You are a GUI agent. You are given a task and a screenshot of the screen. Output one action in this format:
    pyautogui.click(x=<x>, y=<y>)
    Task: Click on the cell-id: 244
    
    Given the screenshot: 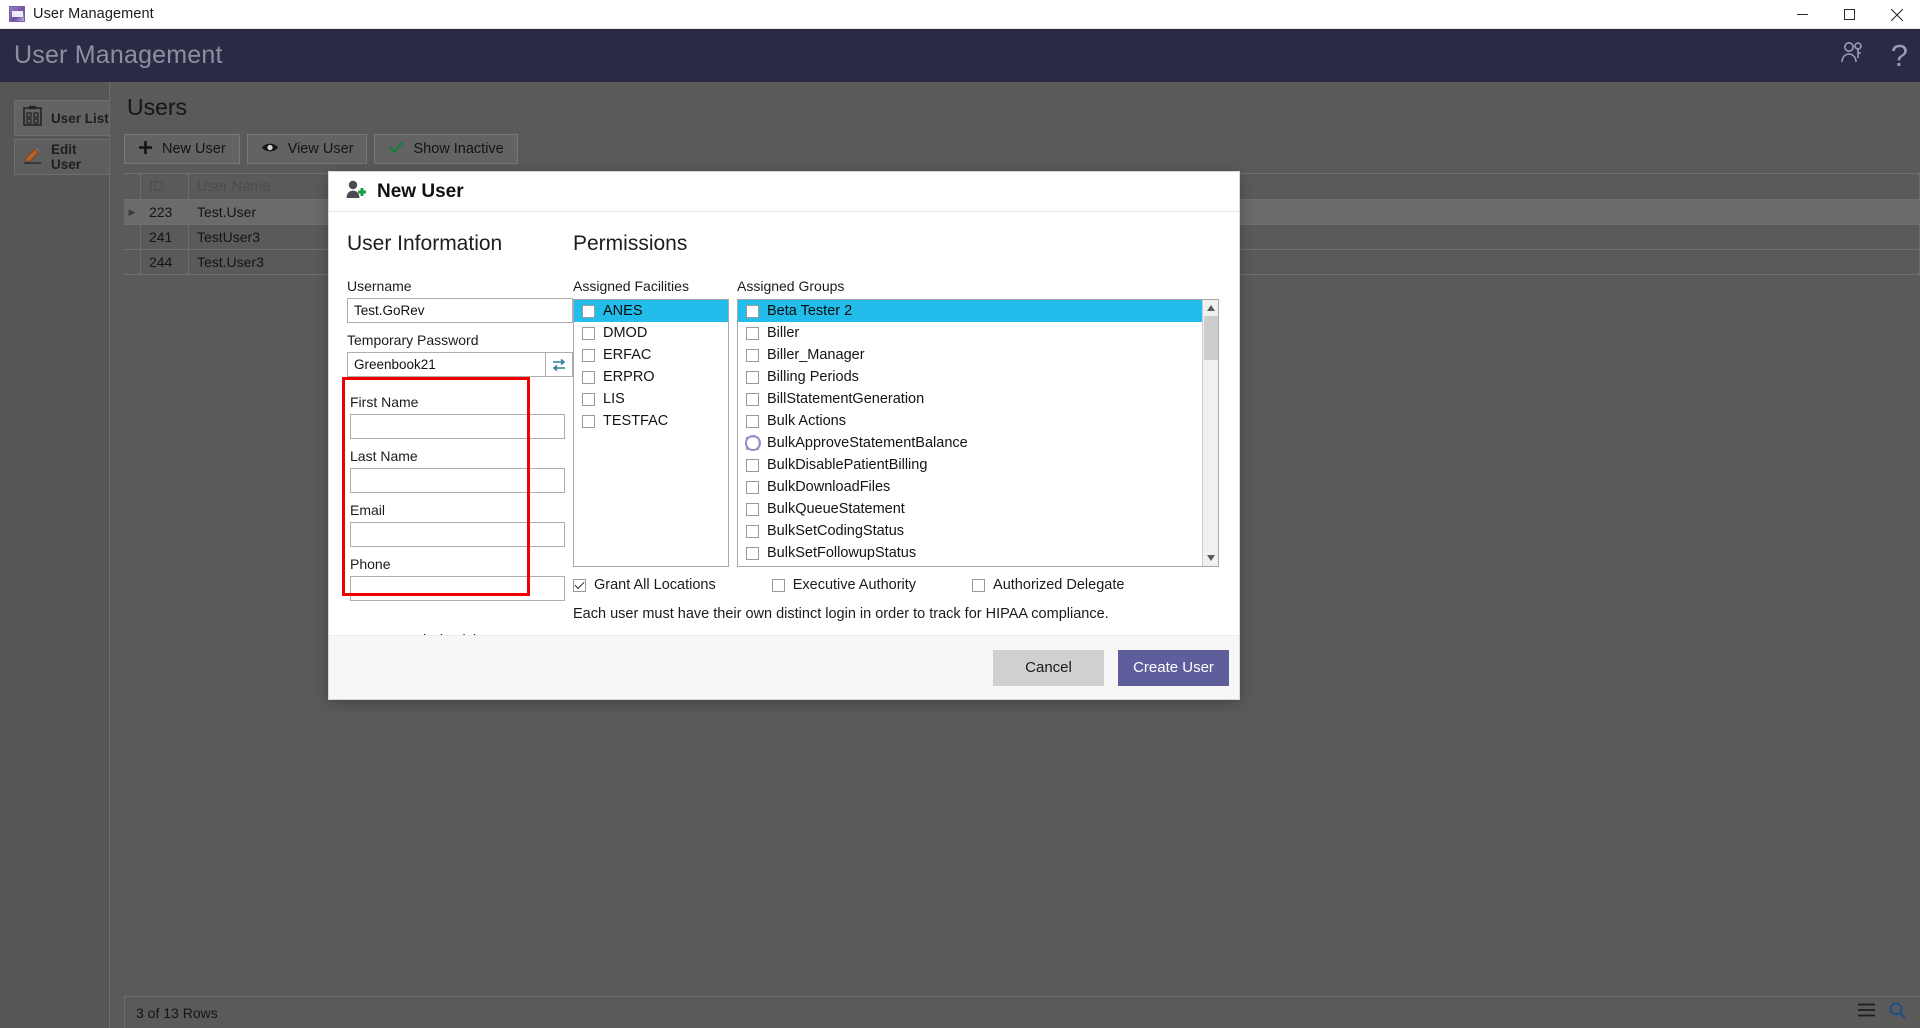 What is the action you would take?
    pyautogui.click(x=165, y=262)
    